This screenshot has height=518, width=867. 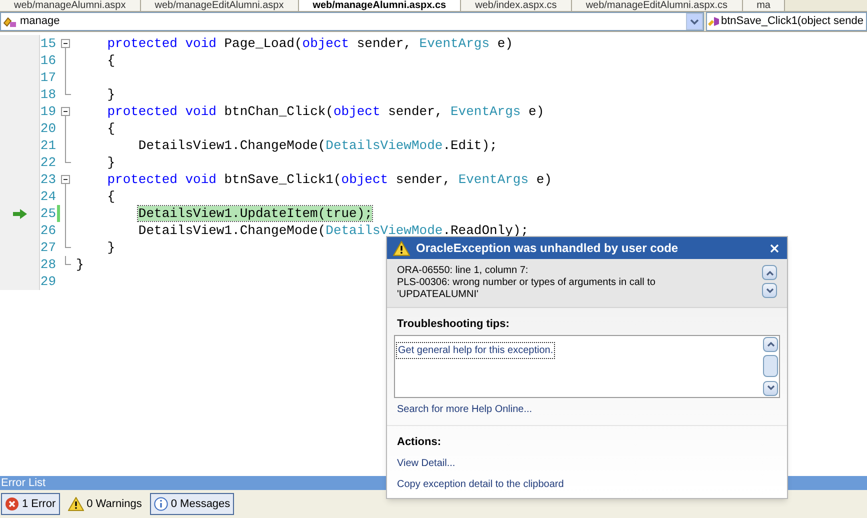 What do you see at coordinates (48, 197) in the screenshot?
I see `line-number: 24` at bounding box center [48, 197].